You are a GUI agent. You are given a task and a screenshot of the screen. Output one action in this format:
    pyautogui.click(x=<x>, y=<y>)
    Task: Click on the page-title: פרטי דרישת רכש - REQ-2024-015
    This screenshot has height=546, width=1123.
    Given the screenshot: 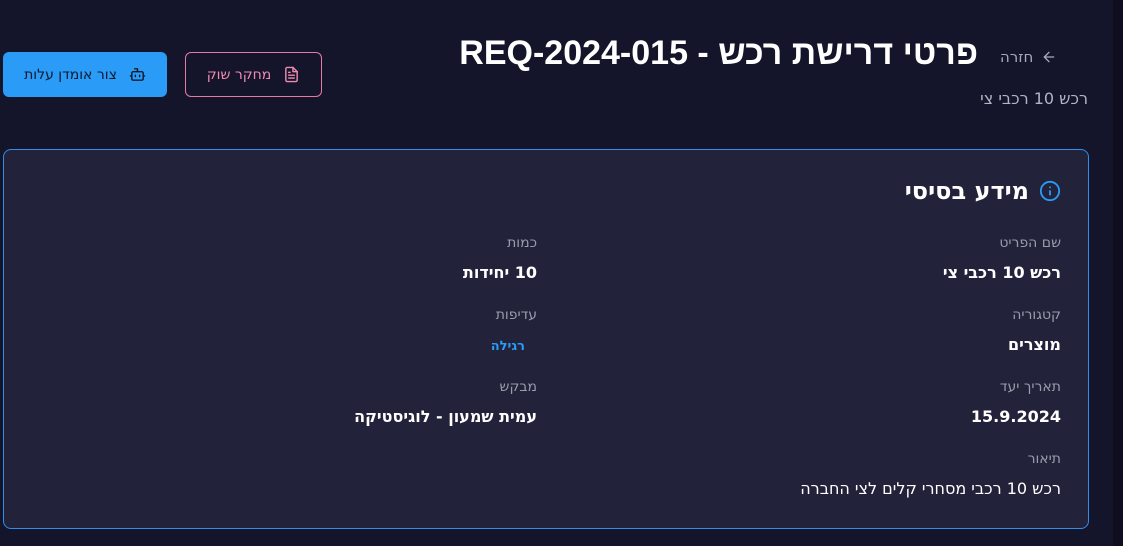 What is the action you would take?
    pyautogui.click(x=718, y=53)
    